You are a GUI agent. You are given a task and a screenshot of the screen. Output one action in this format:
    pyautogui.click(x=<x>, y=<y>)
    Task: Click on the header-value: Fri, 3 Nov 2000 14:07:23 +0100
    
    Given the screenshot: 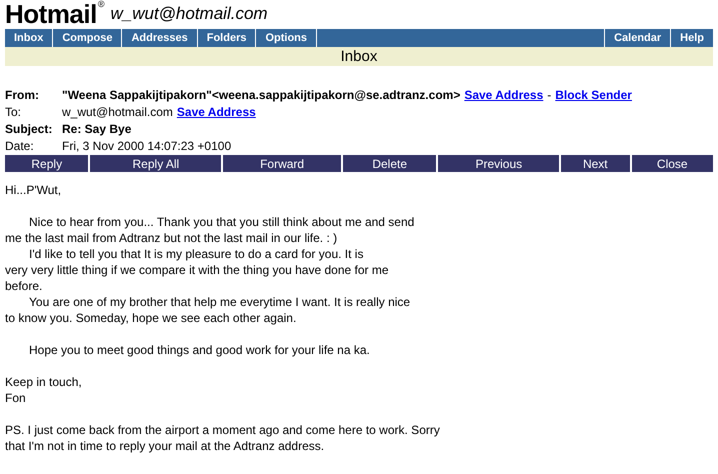 What is the action you would take?
    pyautogui.click(x=147, y=146)
    